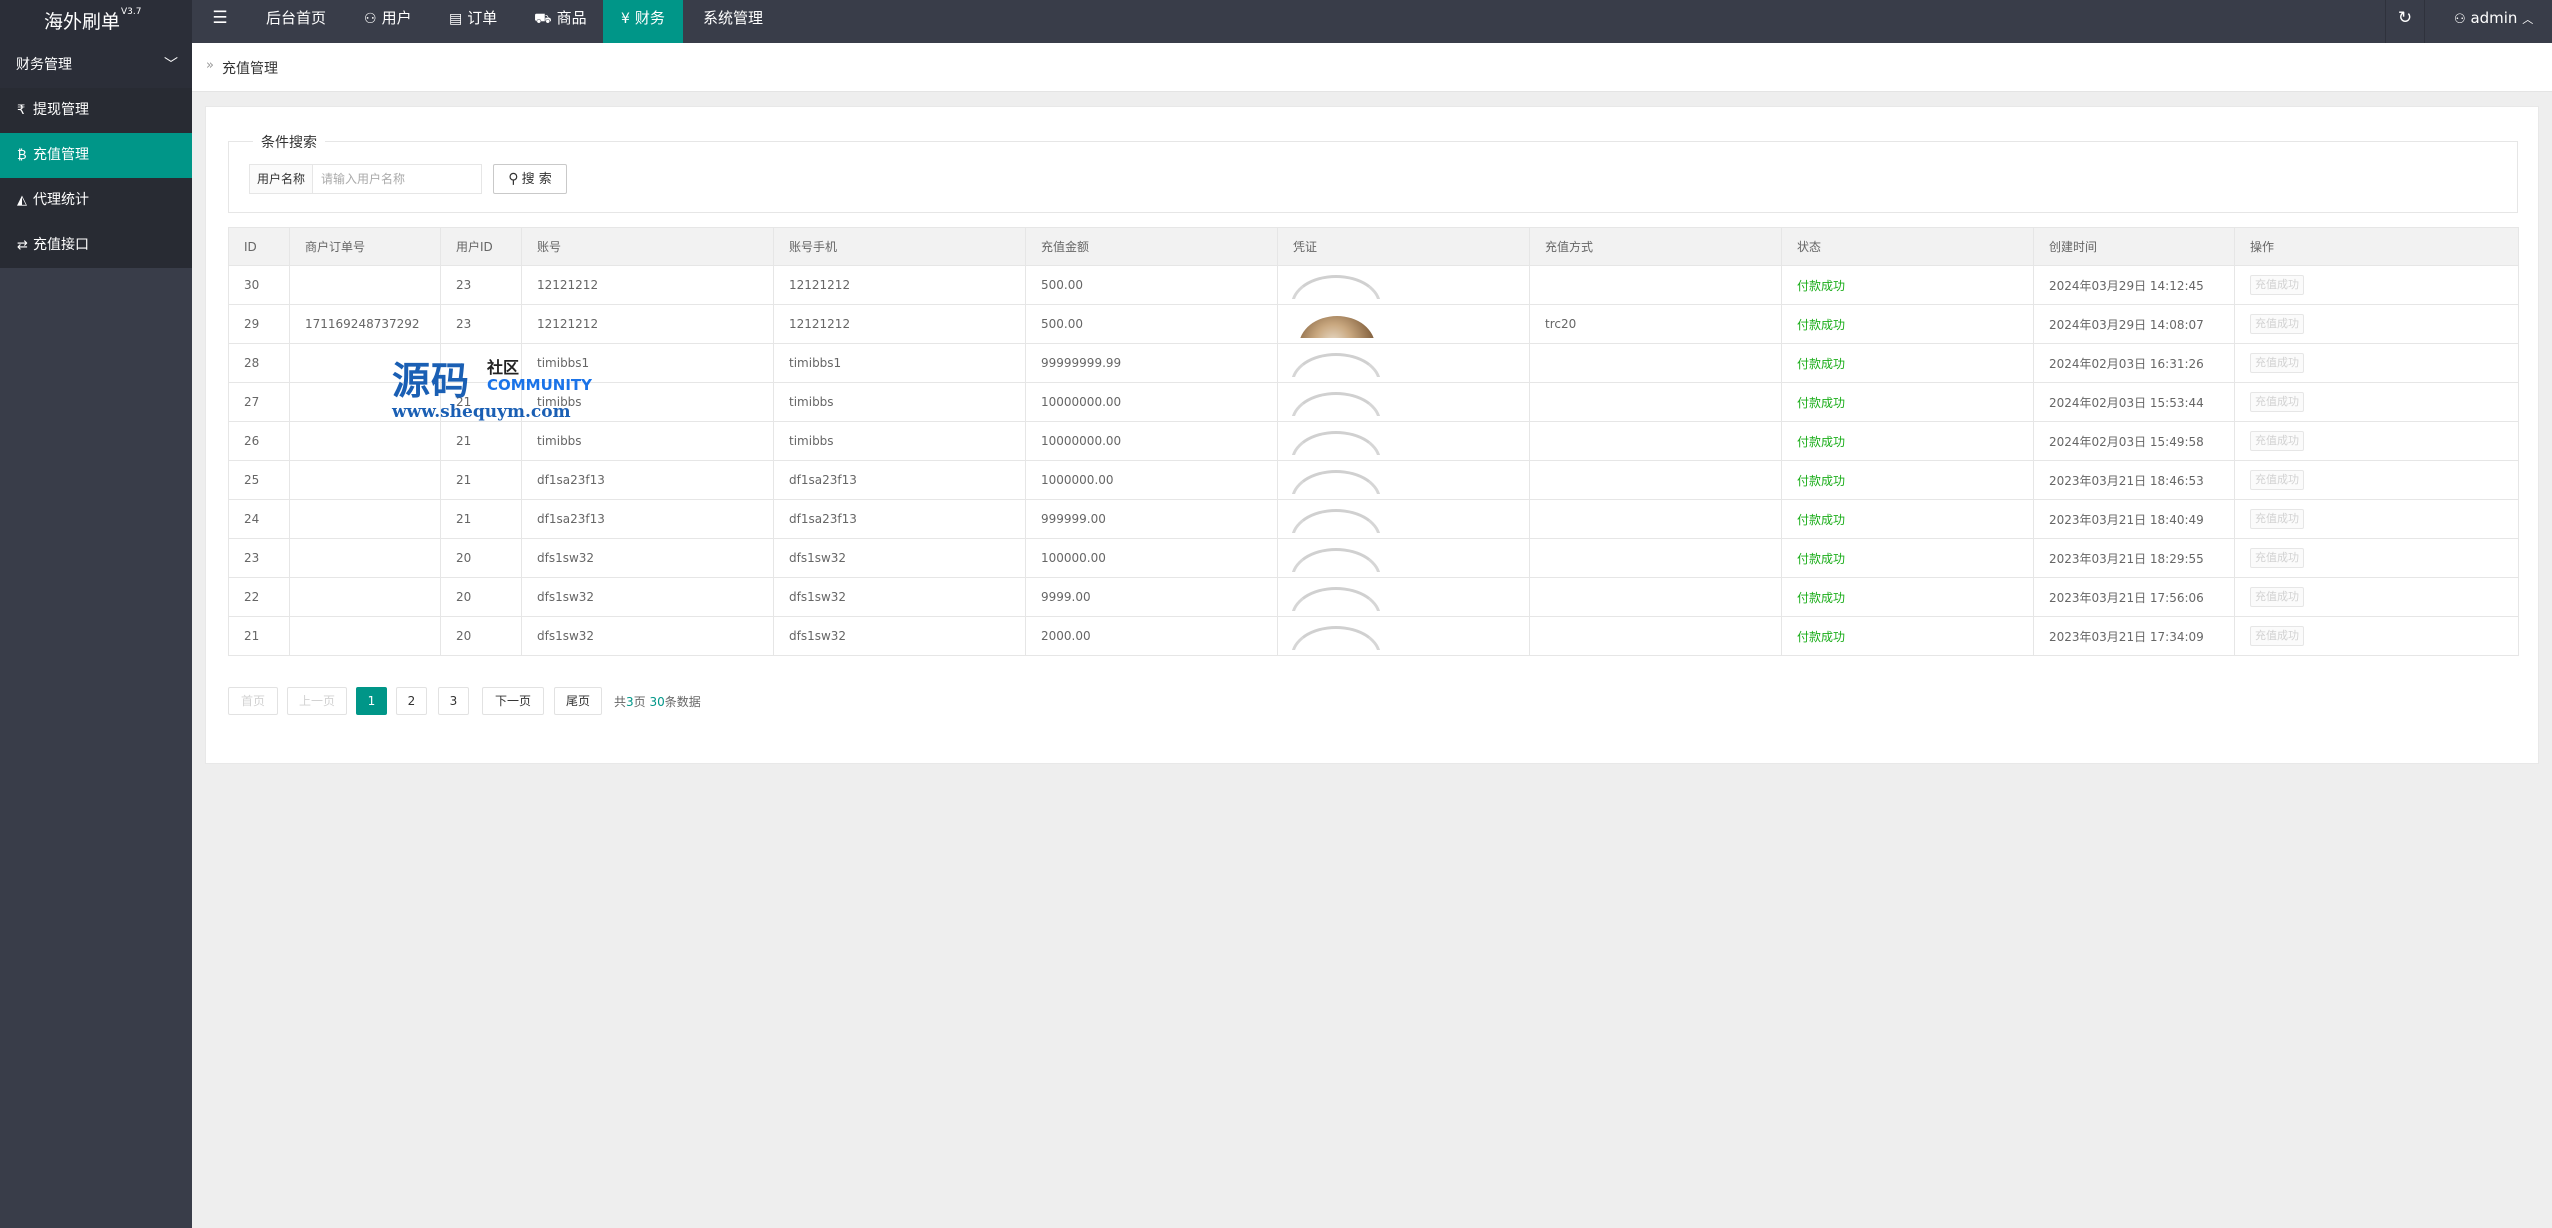  What do you see at coordinates (96, 110) in the screenshot?
I see `sidebar-item-withdraw: ₹ 提现管理` at bounding box center [96, 110].